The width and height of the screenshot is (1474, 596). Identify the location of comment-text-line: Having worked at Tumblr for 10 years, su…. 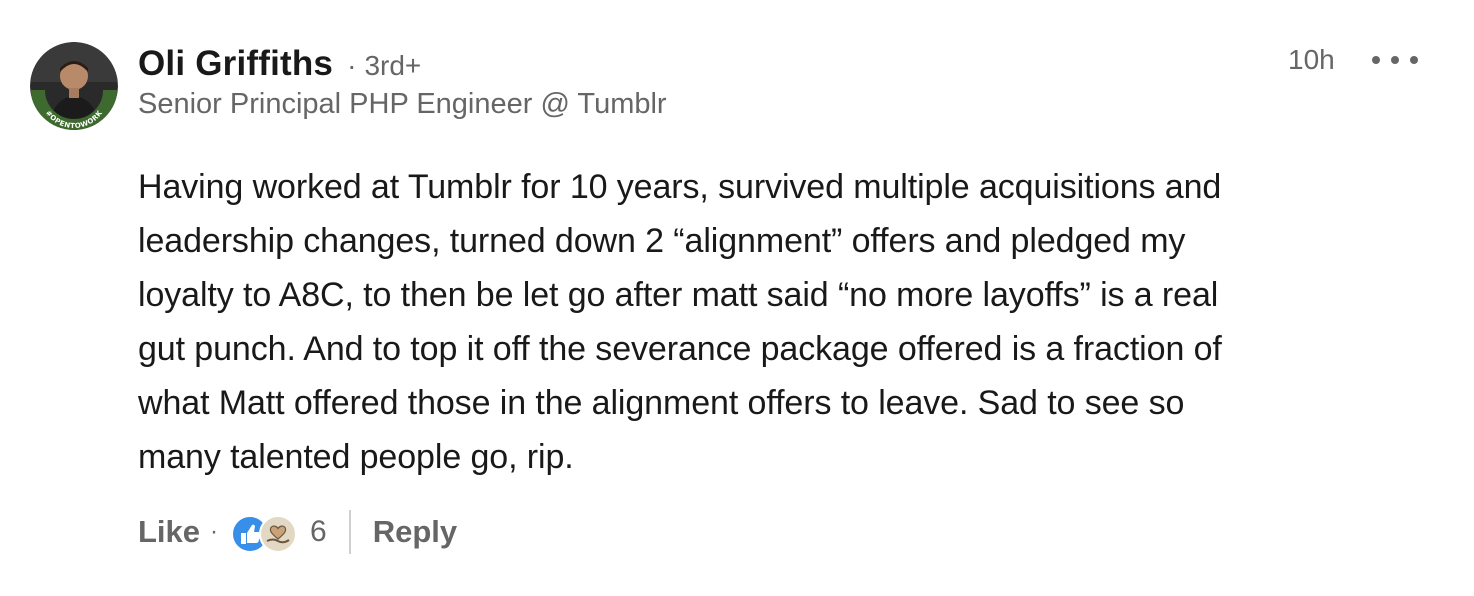
(680, 187).